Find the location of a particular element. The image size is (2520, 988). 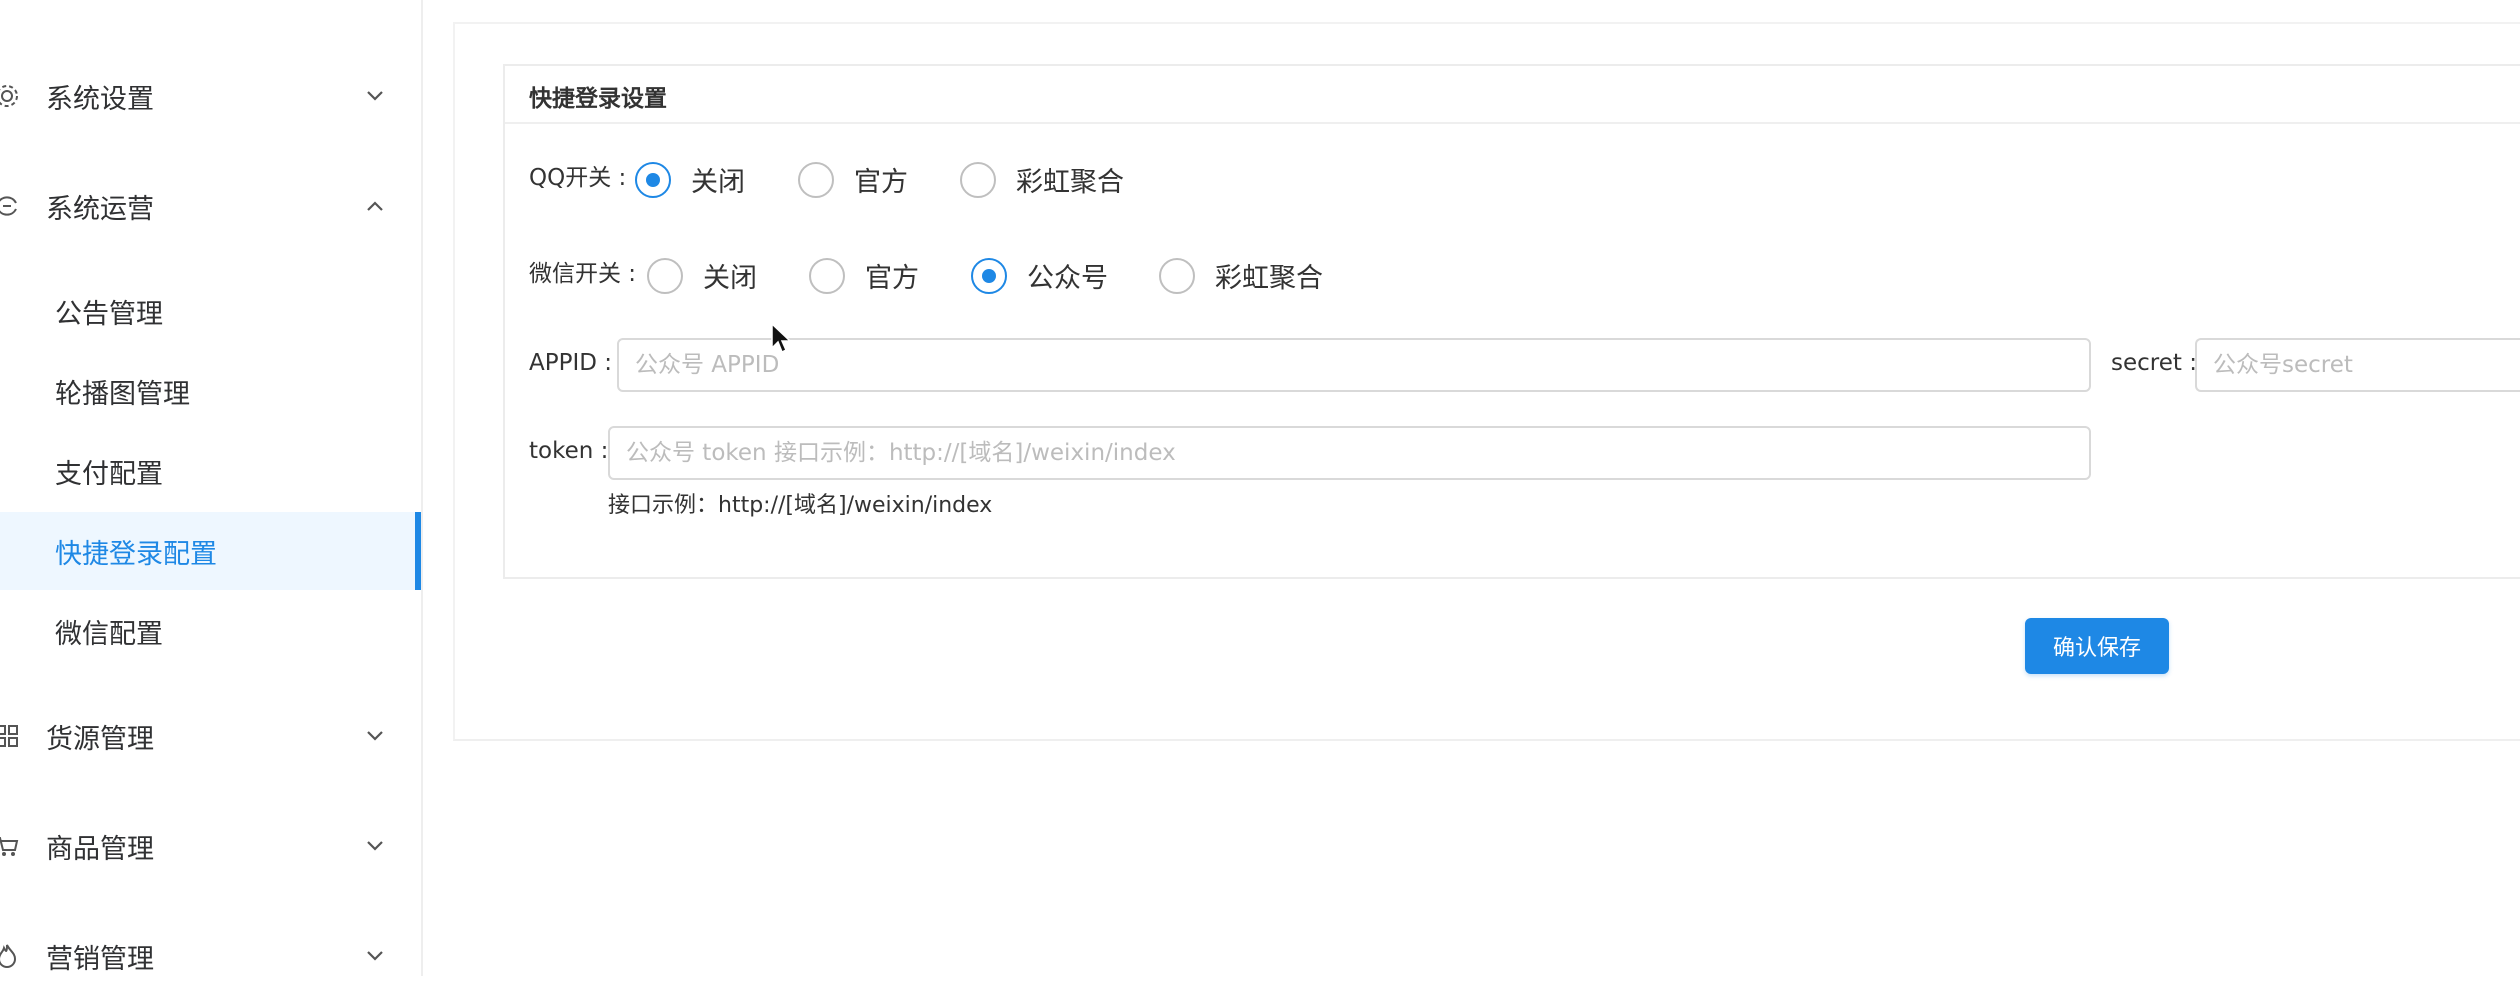

mouse-cursor-icon is located at coordinates (782, 339).